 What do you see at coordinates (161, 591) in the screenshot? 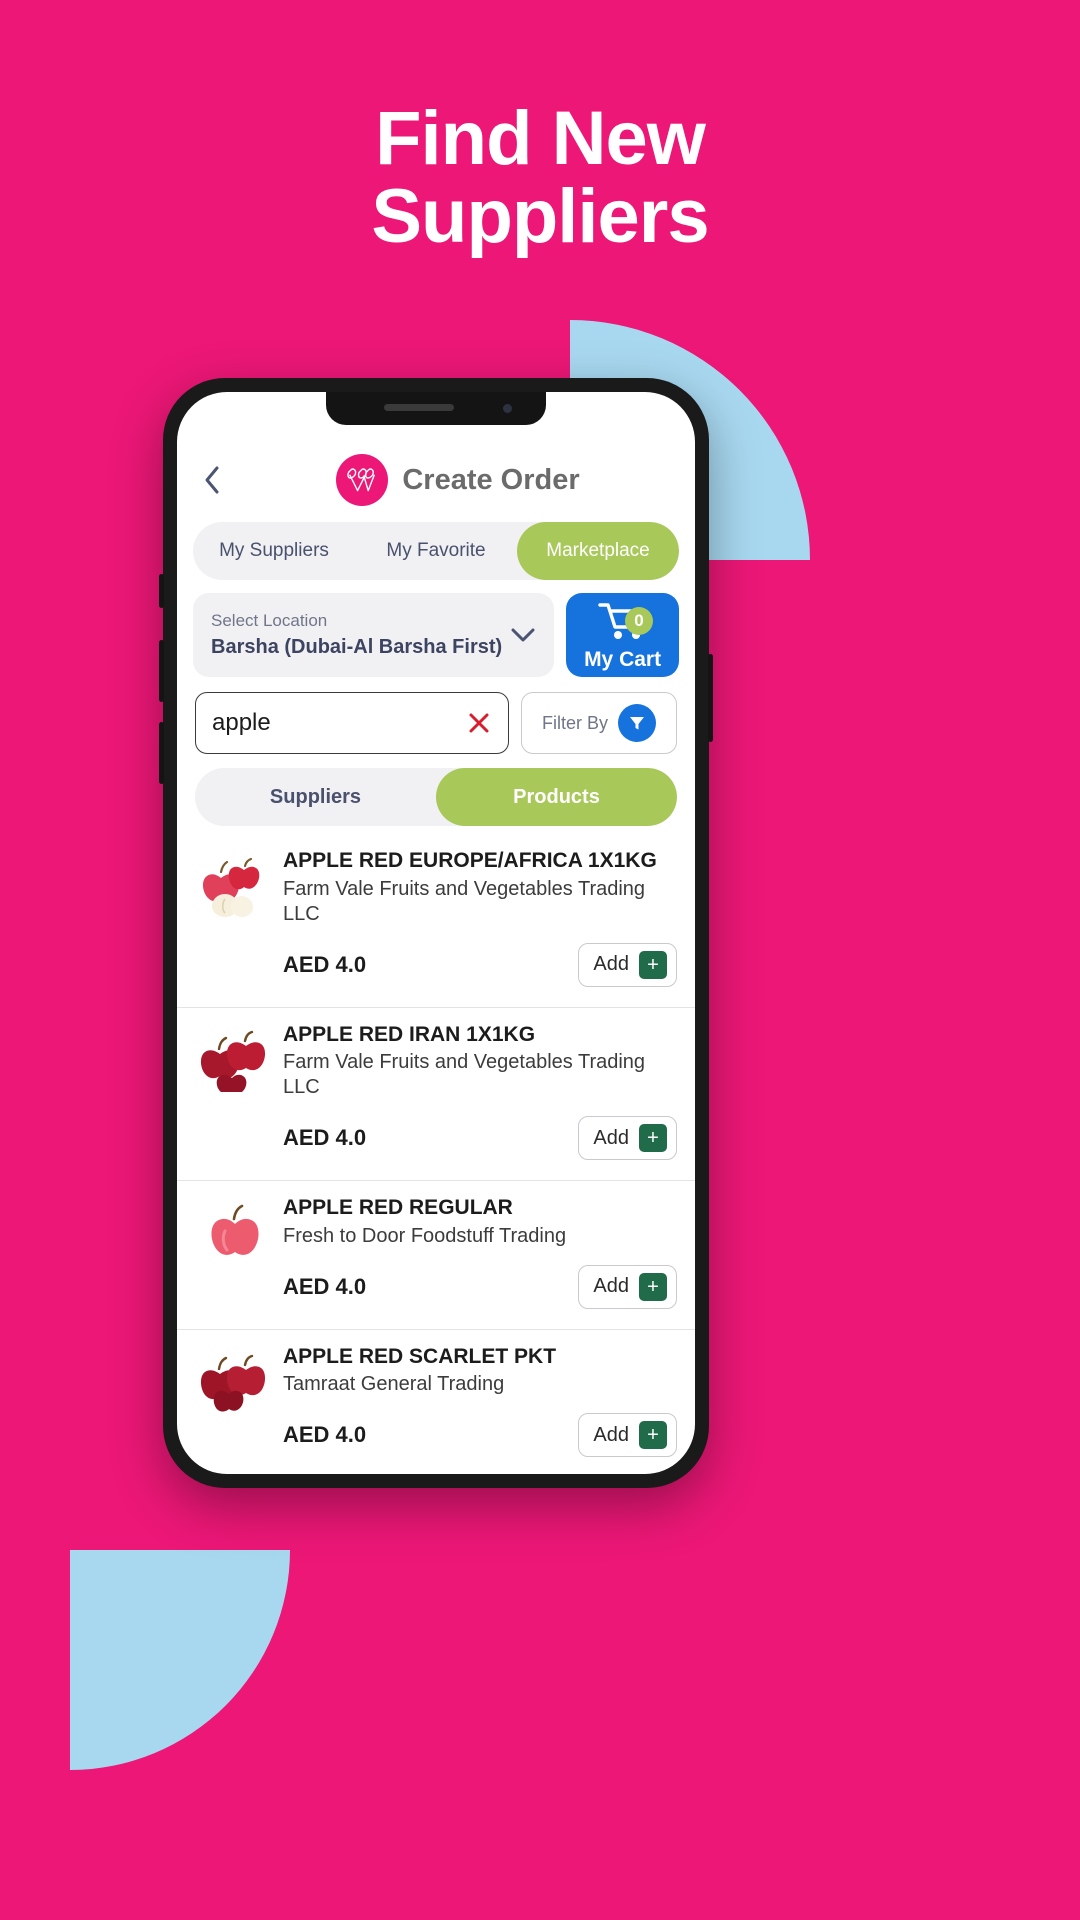
I see `phone-mute-switch` at bounding box center [161, 591].